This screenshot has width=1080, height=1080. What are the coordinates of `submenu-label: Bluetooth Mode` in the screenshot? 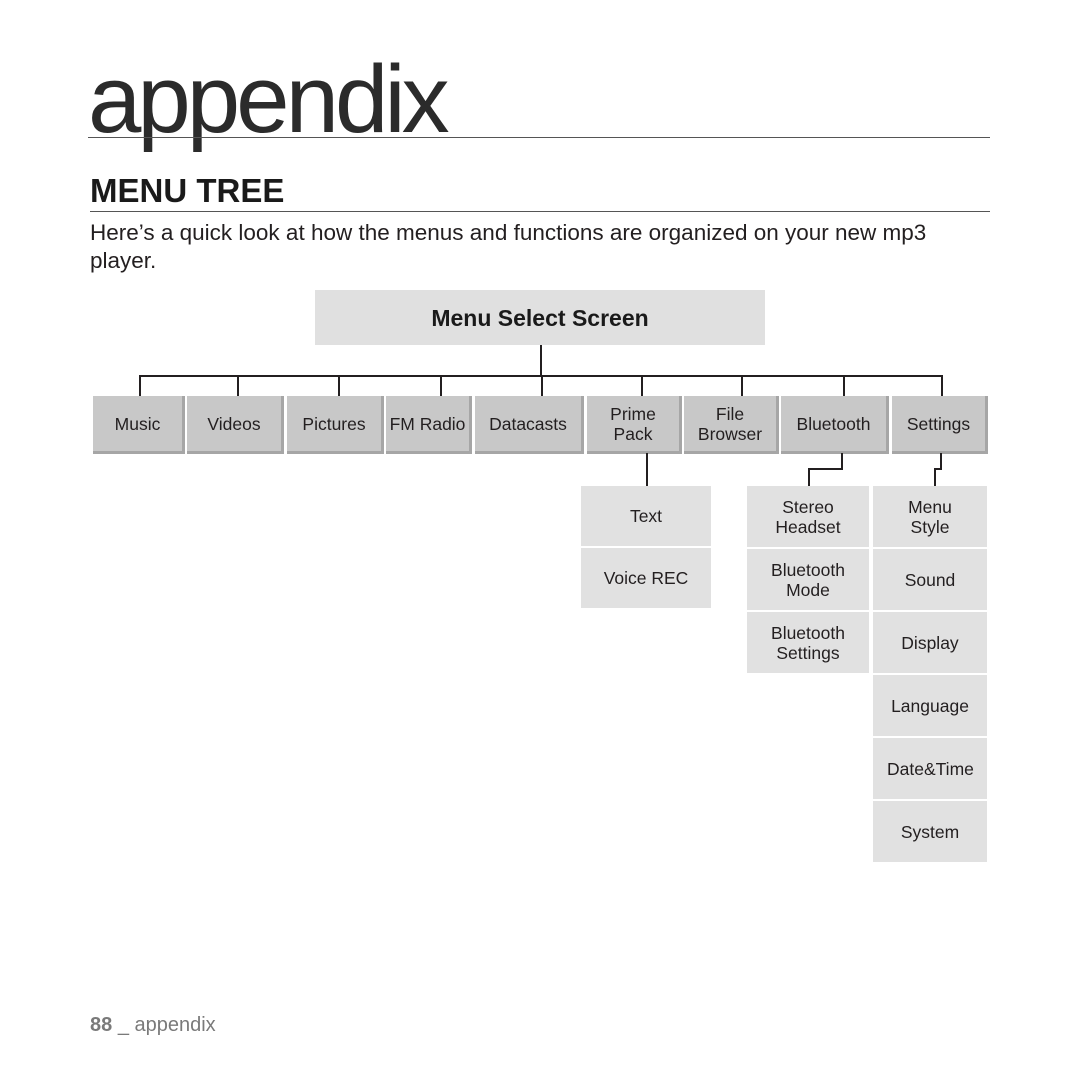 It's located at (808, 579).